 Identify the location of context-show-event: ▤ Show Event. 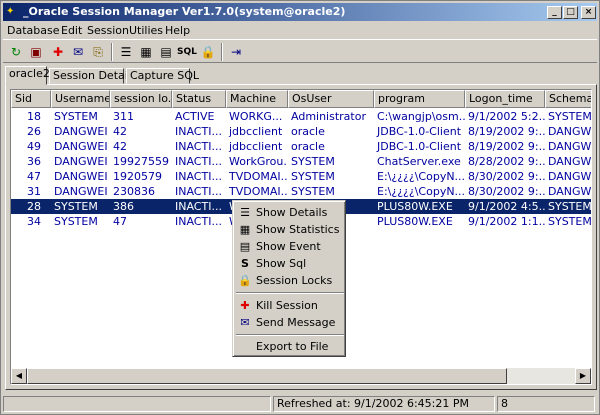
(290, 246).